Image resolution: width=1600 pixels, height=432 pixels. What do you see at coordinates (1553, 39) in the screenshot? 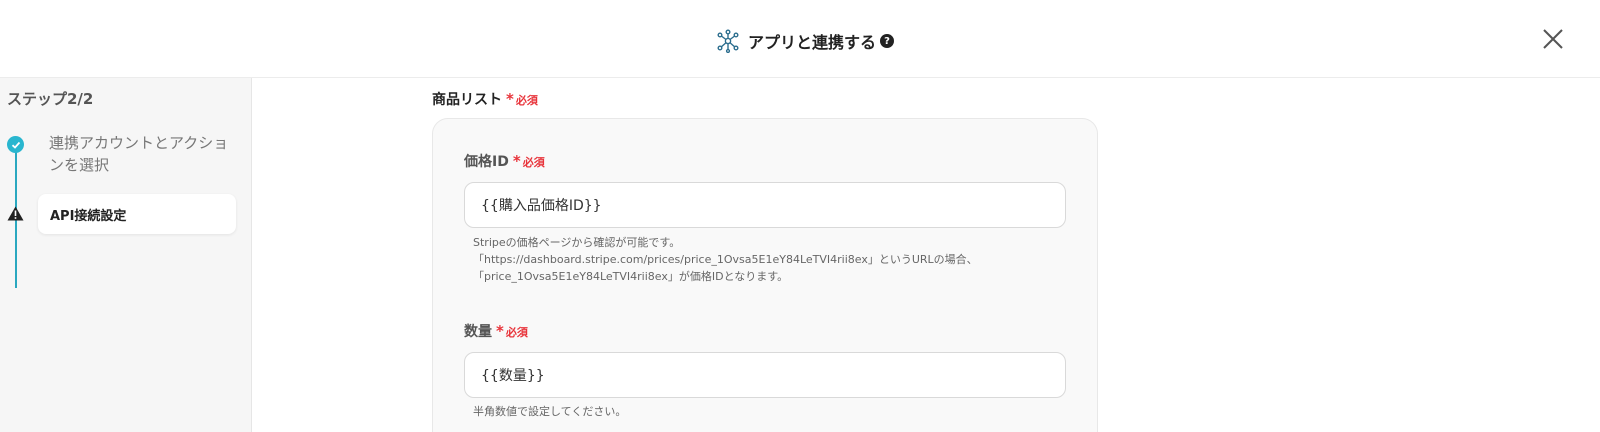
I see `close-icon` at bounding box center [1553, 39].